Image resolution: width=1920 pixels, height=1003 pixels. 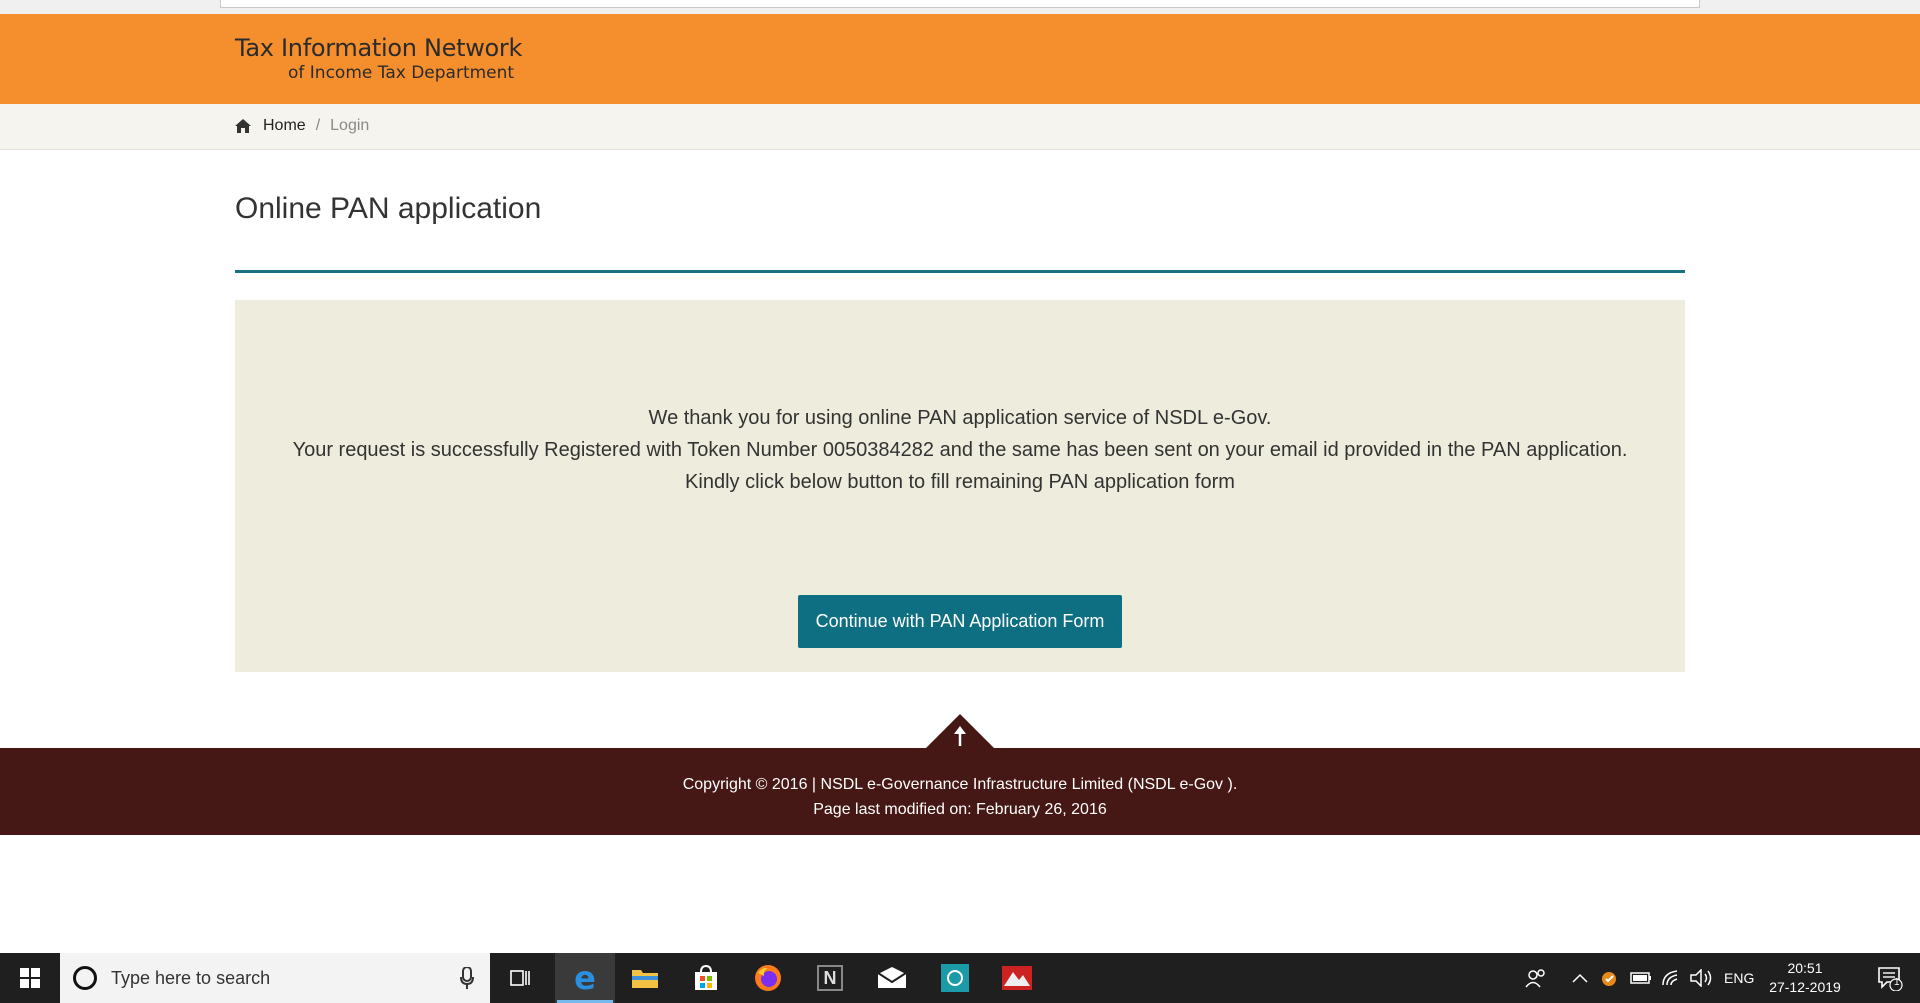 I want to click on chevron-up-icon, so click(x=1580, y=978).